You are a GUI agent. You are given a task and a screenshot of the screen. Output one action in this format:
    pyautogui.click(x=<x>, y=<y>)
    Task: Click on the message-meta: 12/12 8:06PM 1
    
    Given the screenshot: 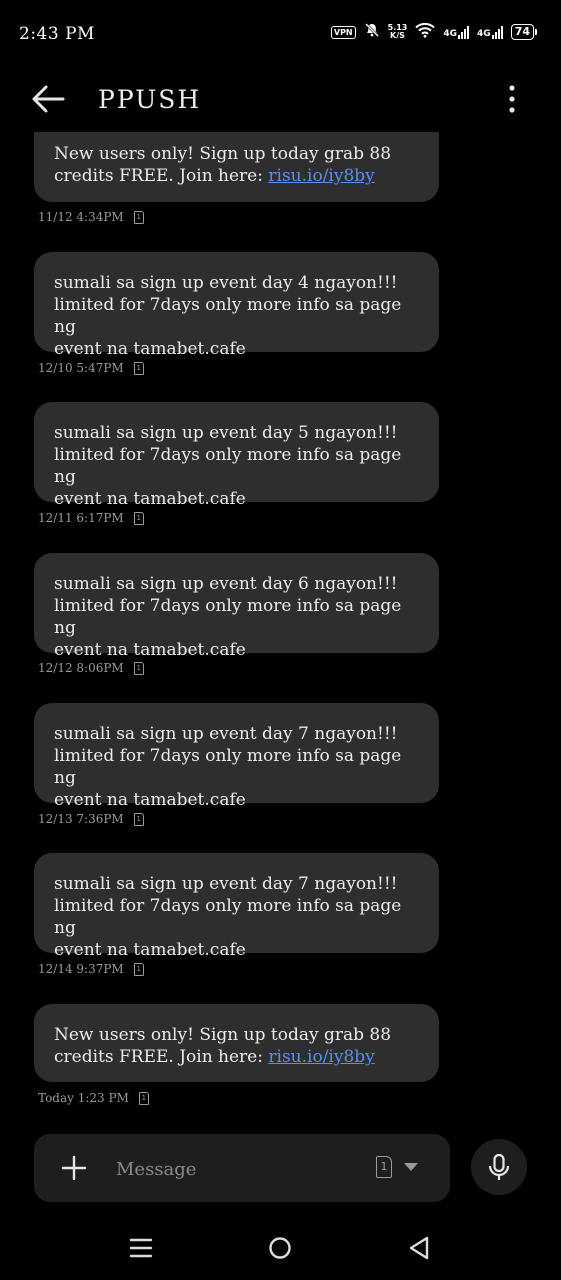 What is the action you would take?
    pyautogui.click(x=91, y=668)
    